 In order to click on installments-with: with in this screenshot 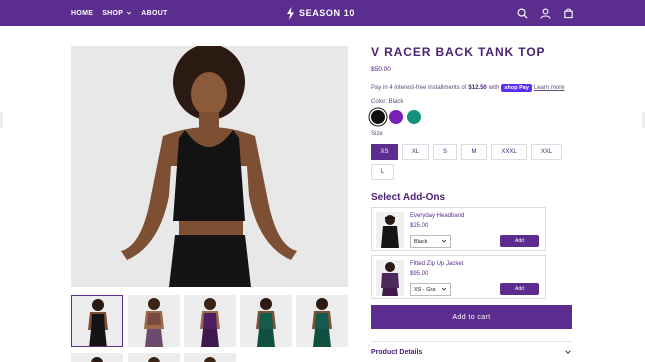, I will do `click(494, 88)`.